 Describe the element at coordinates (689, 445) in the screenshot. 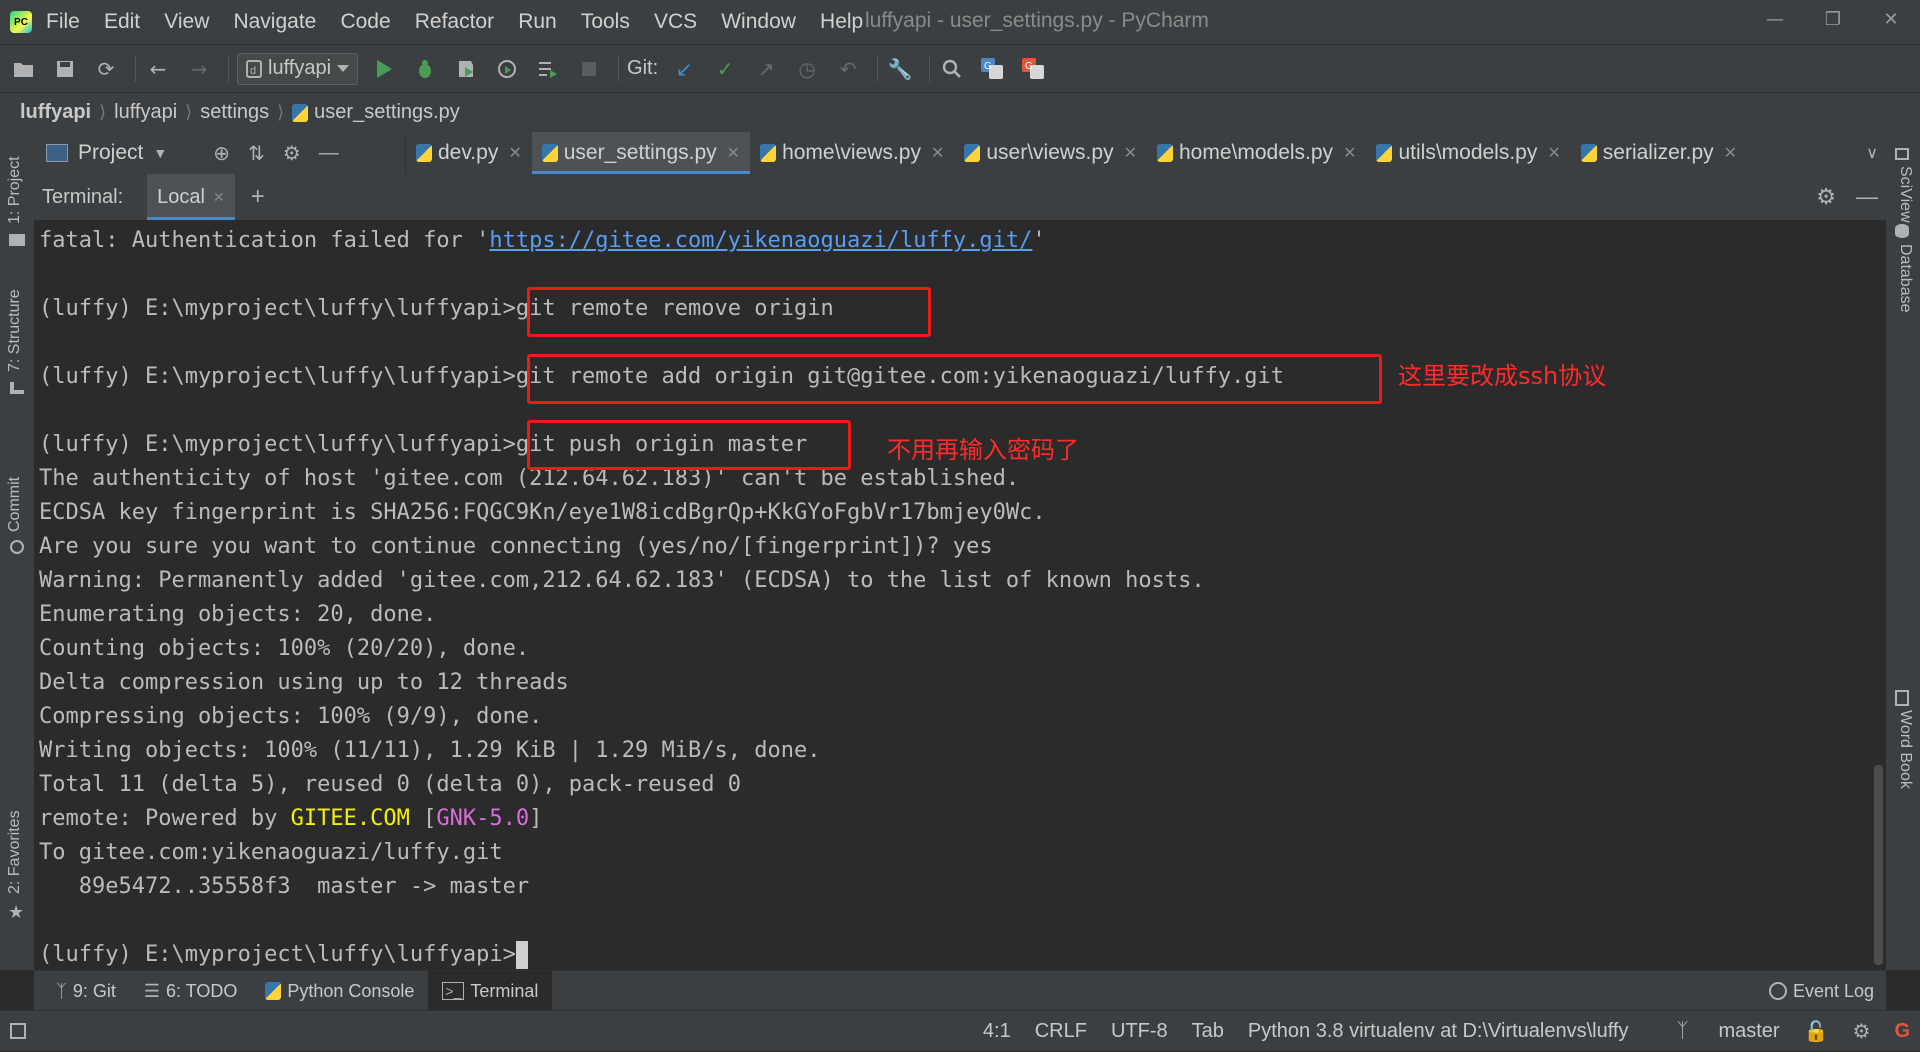

I see `highlight-box-push-origin` at that location.